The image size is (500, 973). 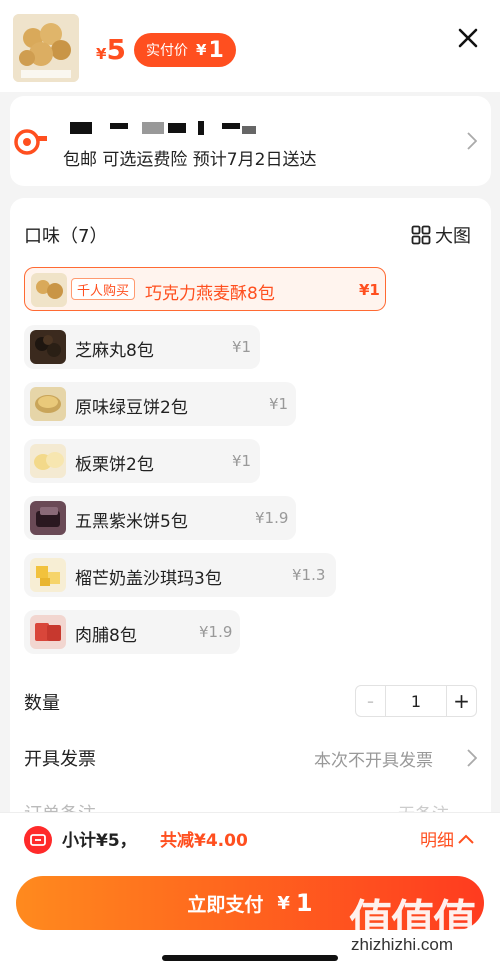 I want to click on increase-button: +, so click(x=461, y=701).